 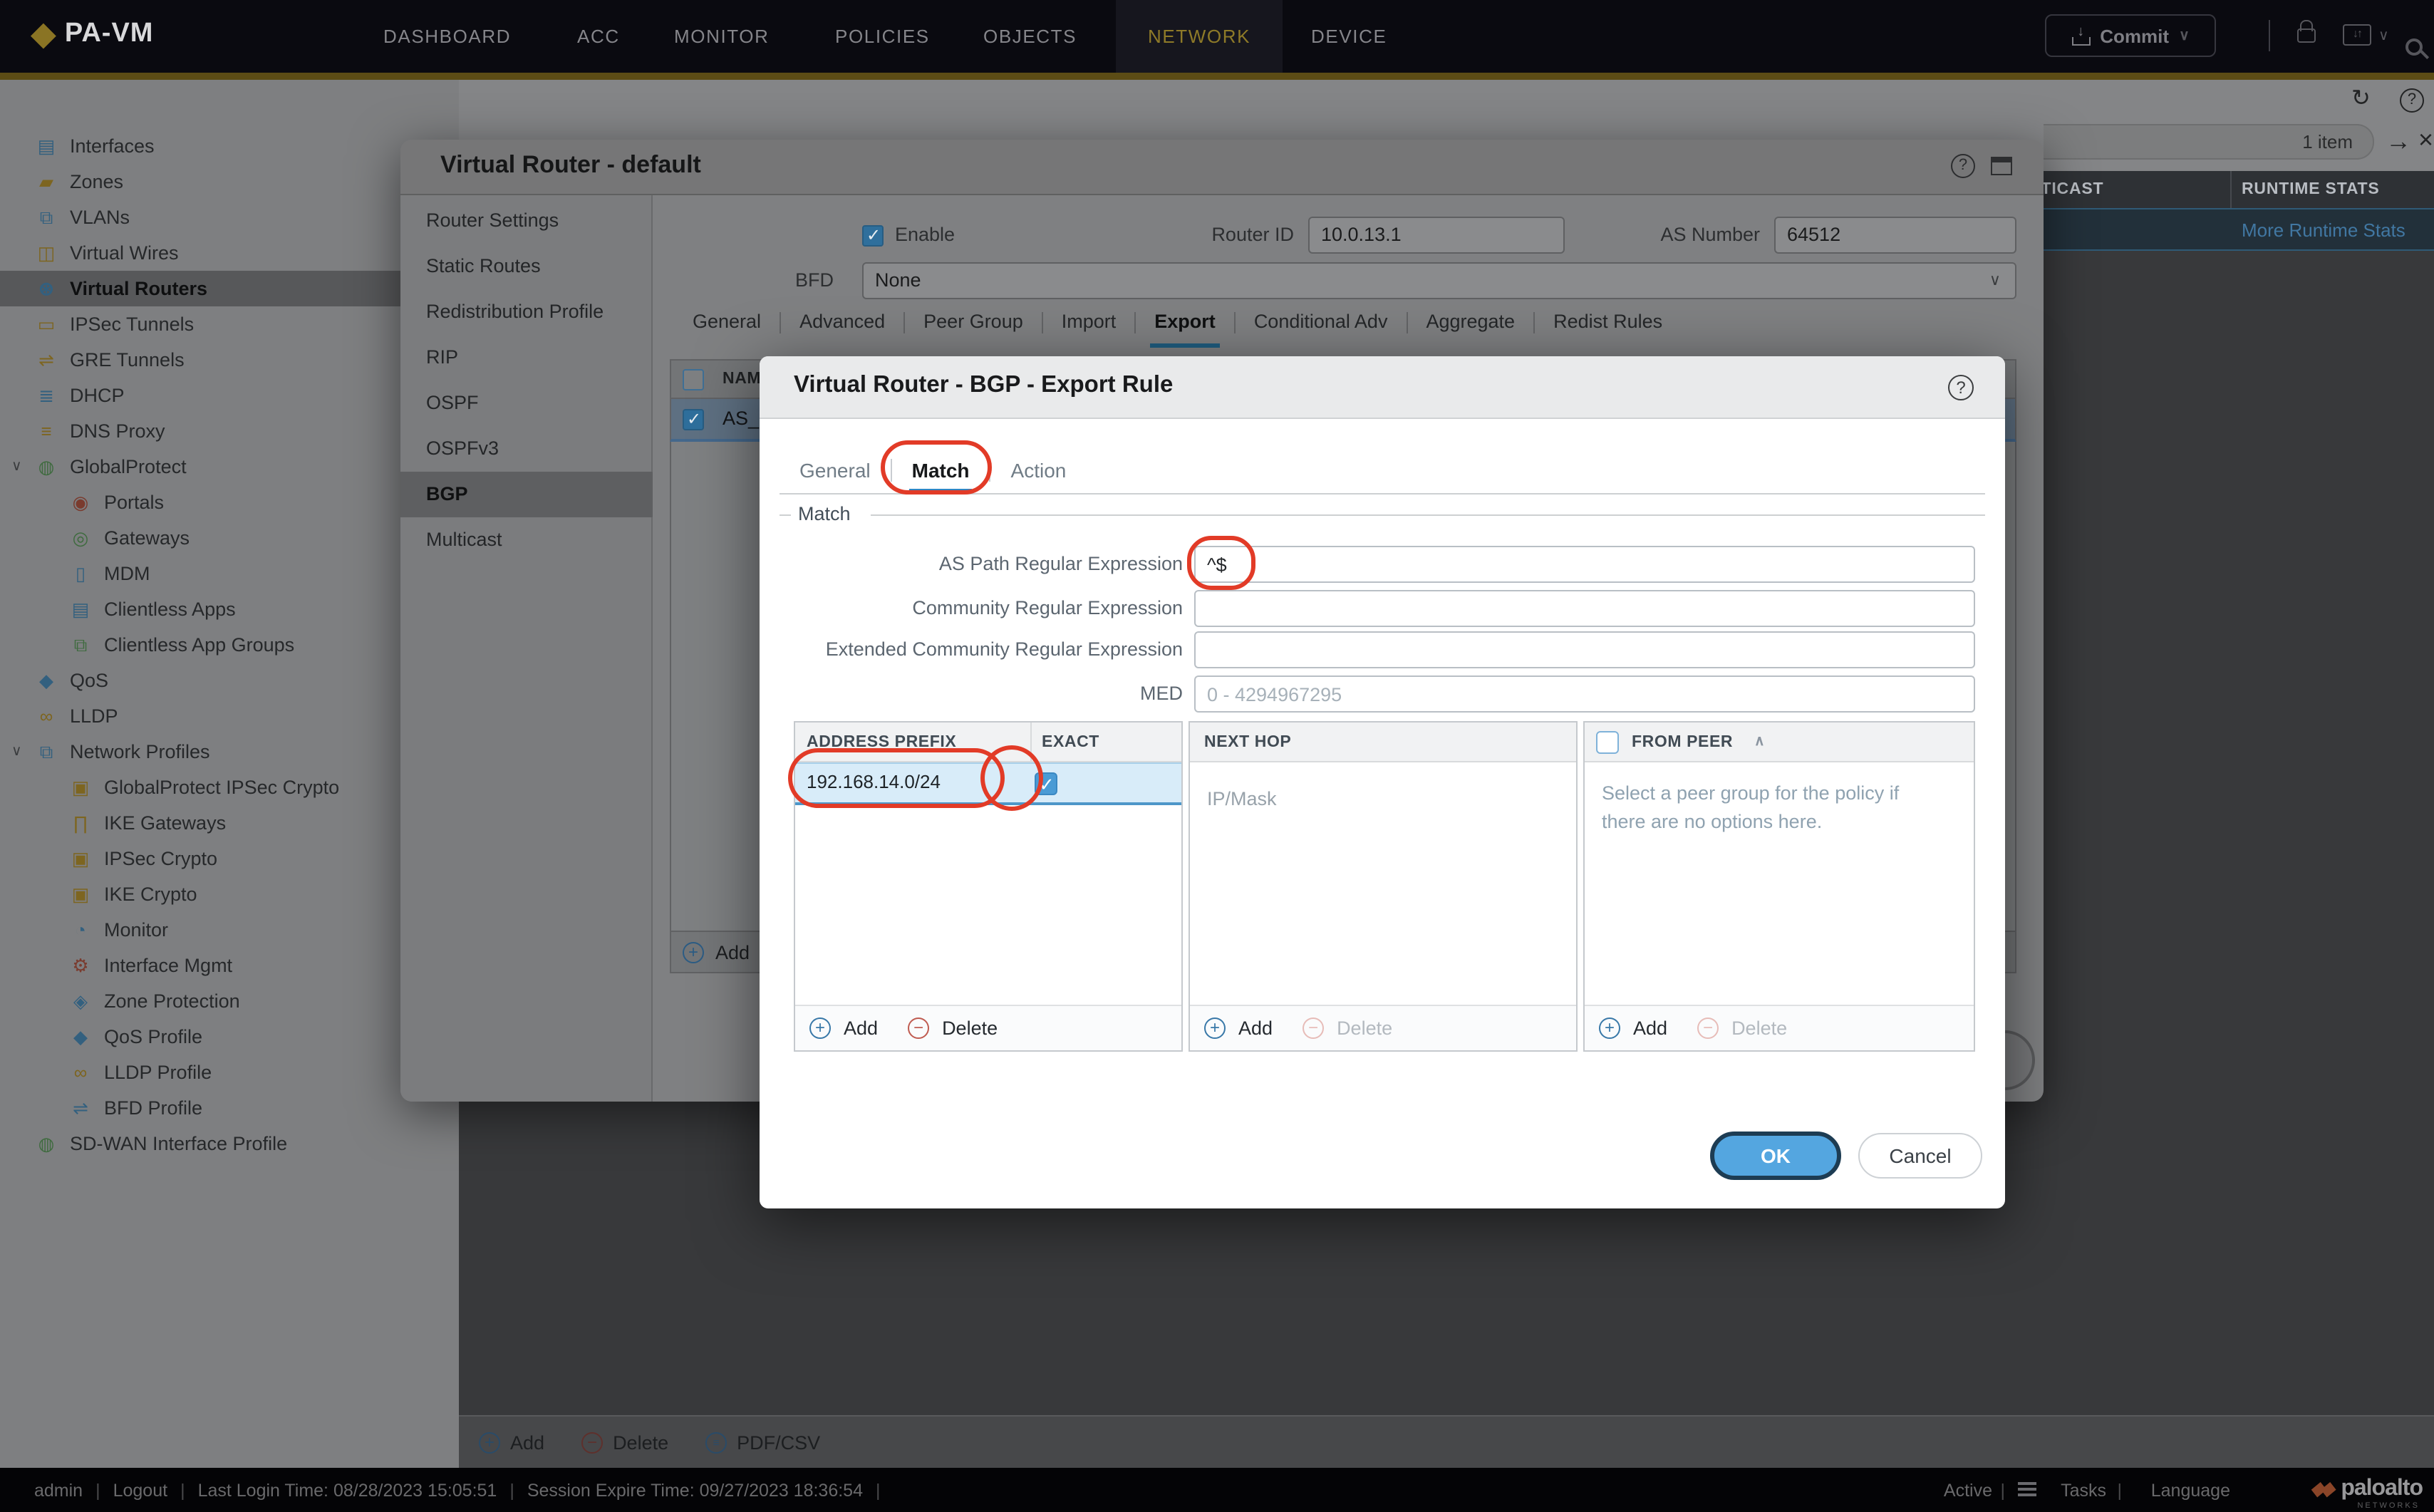 What do you see at coordinates (970, 1028) in the screenshot?
I see `prefix-delete-button: Delete` at bounding box center [970, 1028].